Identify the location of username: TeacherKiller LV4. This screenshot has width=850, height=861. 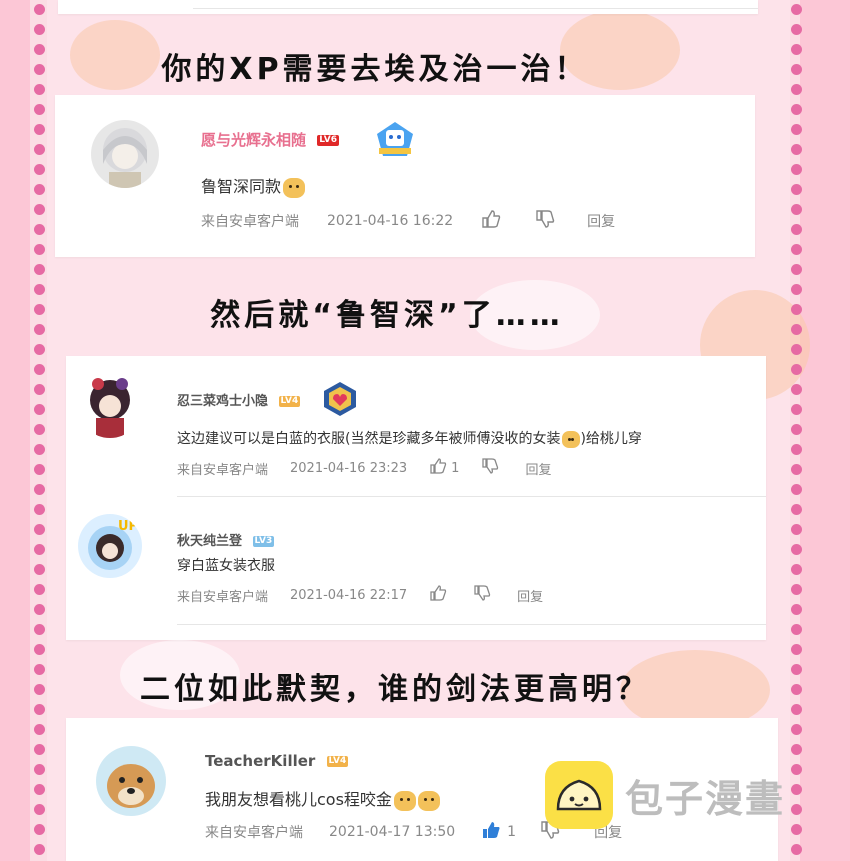
(277, 761).